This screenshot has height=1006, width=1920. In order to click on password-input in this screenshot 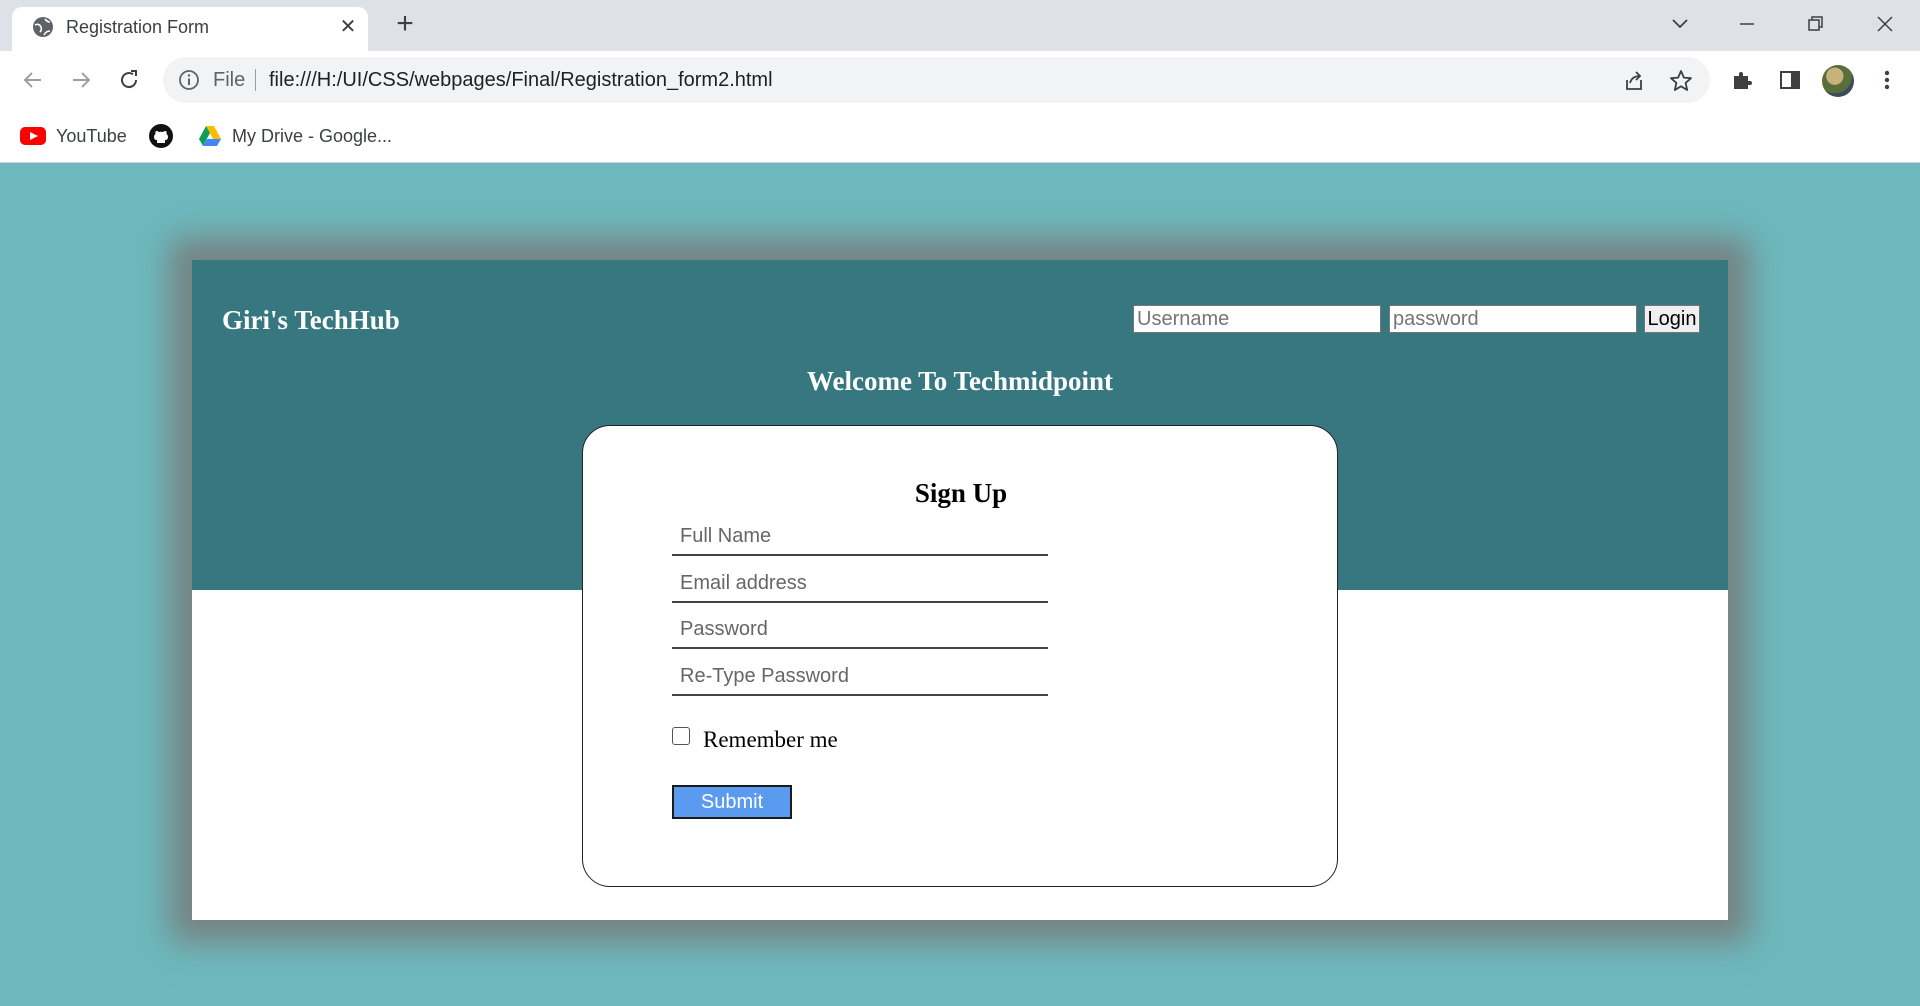, I will do `click(1513, 319)`.